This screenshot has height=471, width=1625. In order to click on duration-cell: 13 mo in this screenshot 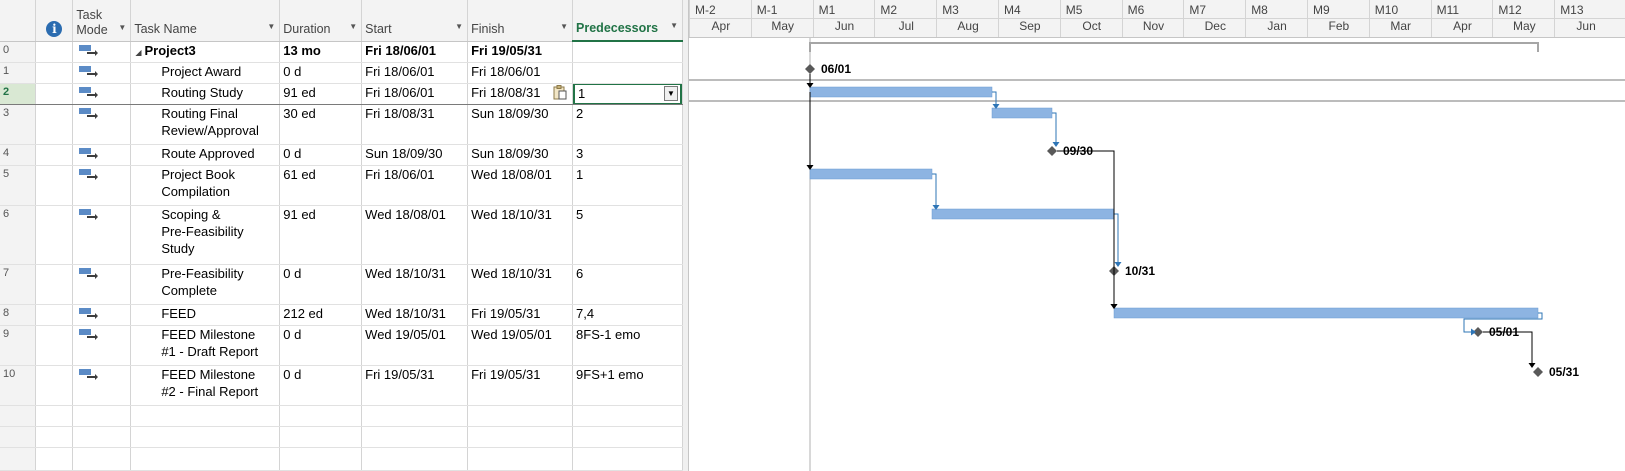, I will do `click(321, 52)`.